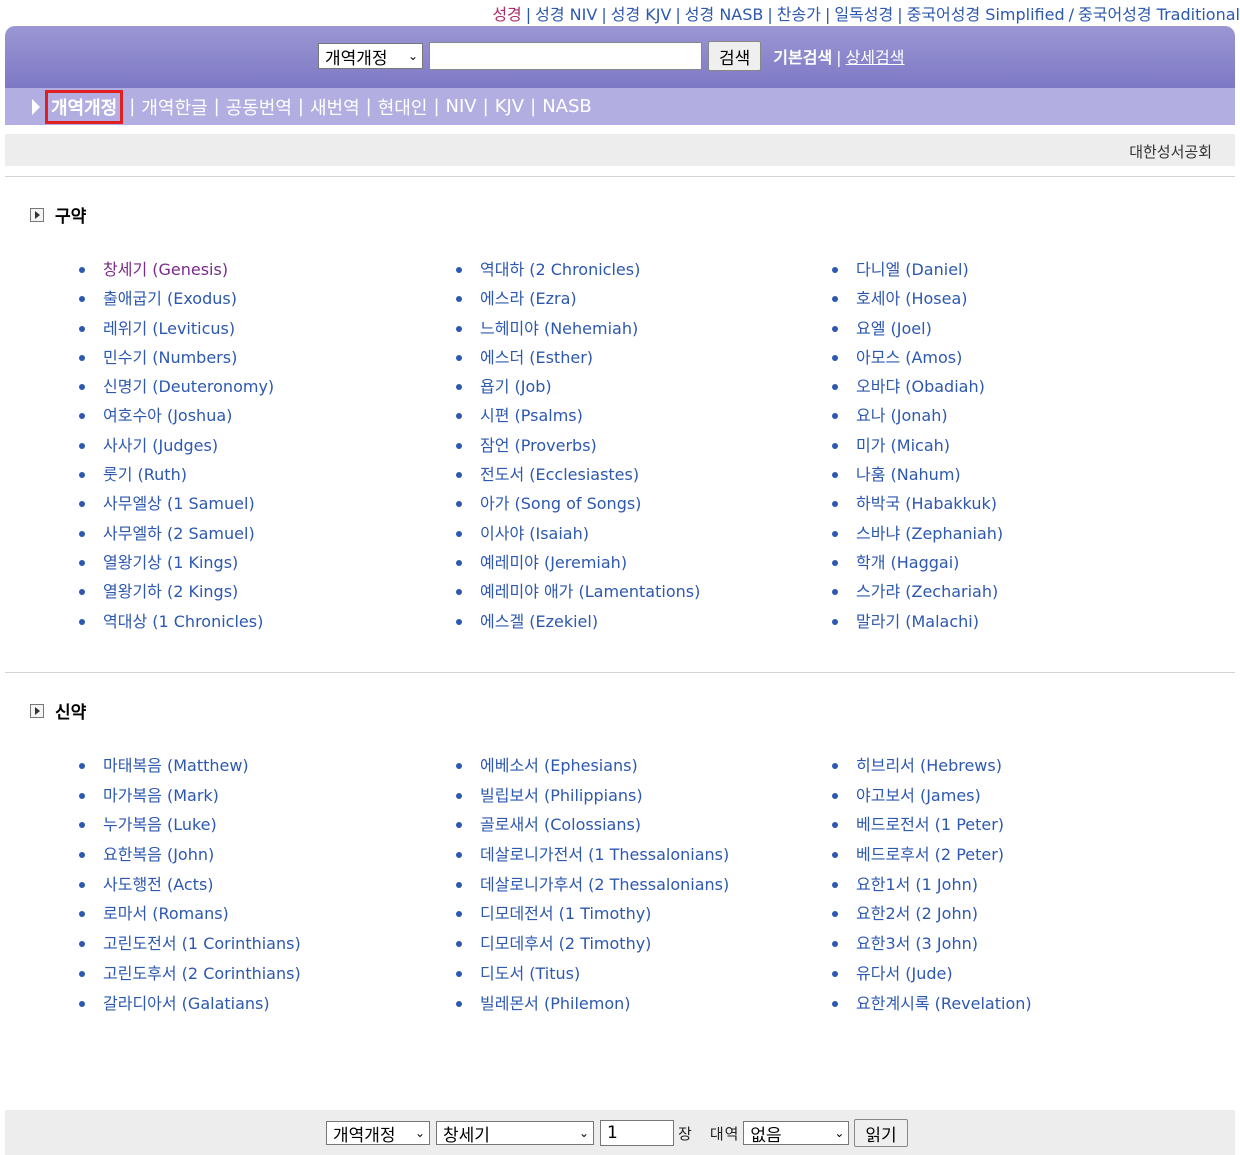  Describe the element at coordinates (592, 799) in the screenshot. I see `book-link: 빌립보서 (Philippians)` at that location.